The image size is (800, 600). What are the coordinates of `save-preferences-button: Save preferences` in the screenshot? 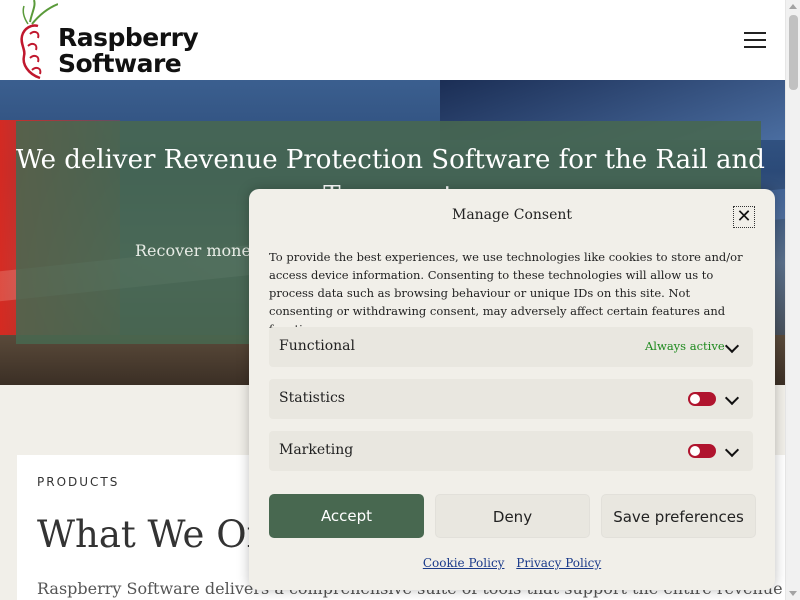 It's located at (678, 516).